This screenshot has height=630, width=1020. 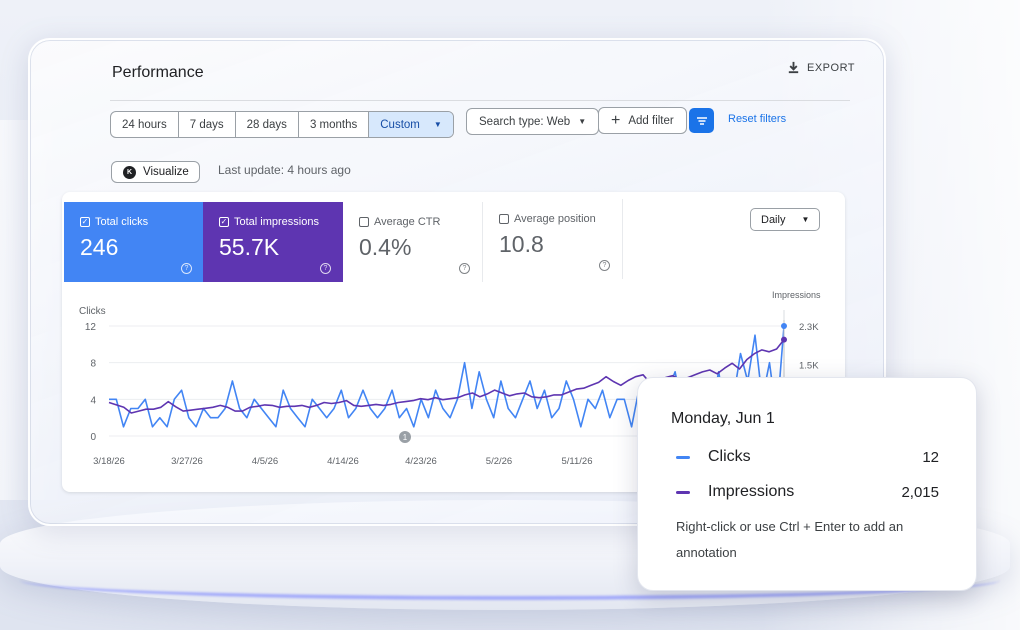 I want to click on page-title: Performance, so click(x=158, y=72).